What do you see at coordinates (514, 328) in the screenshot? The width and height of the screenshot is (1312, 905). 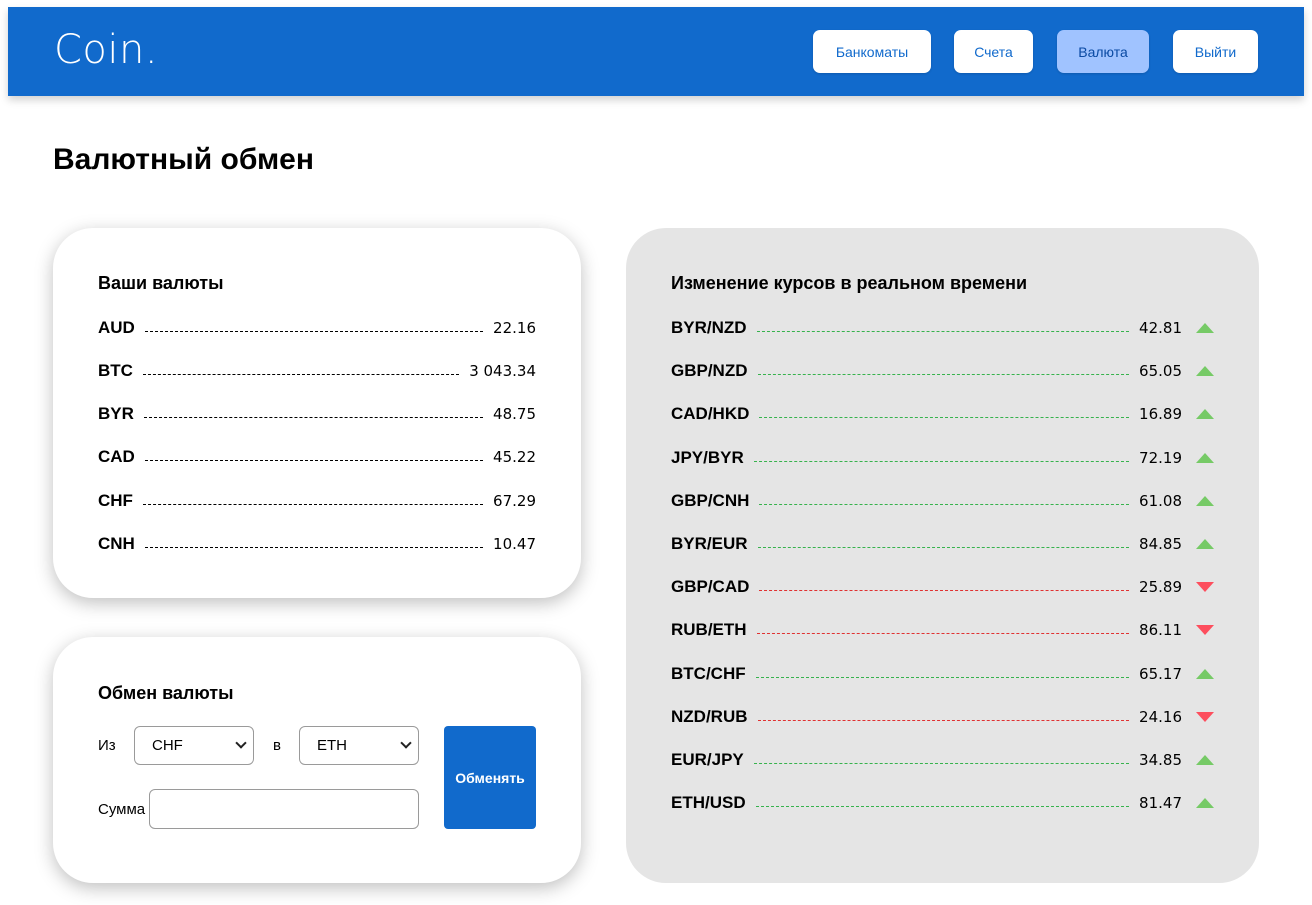 I see `currency-value: 22.16` at bounding box center [514, 328].